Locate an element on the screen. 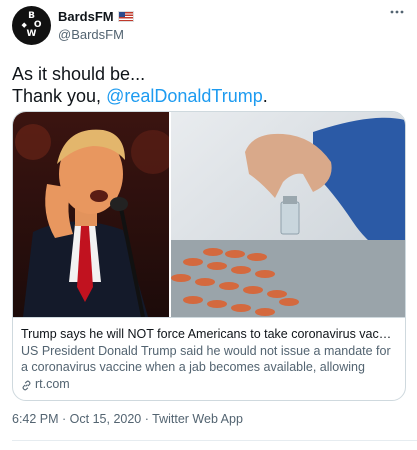 The image size is (417, 450). tweet-date: Oct 15, 2020 is located at coordinates (106, 419).